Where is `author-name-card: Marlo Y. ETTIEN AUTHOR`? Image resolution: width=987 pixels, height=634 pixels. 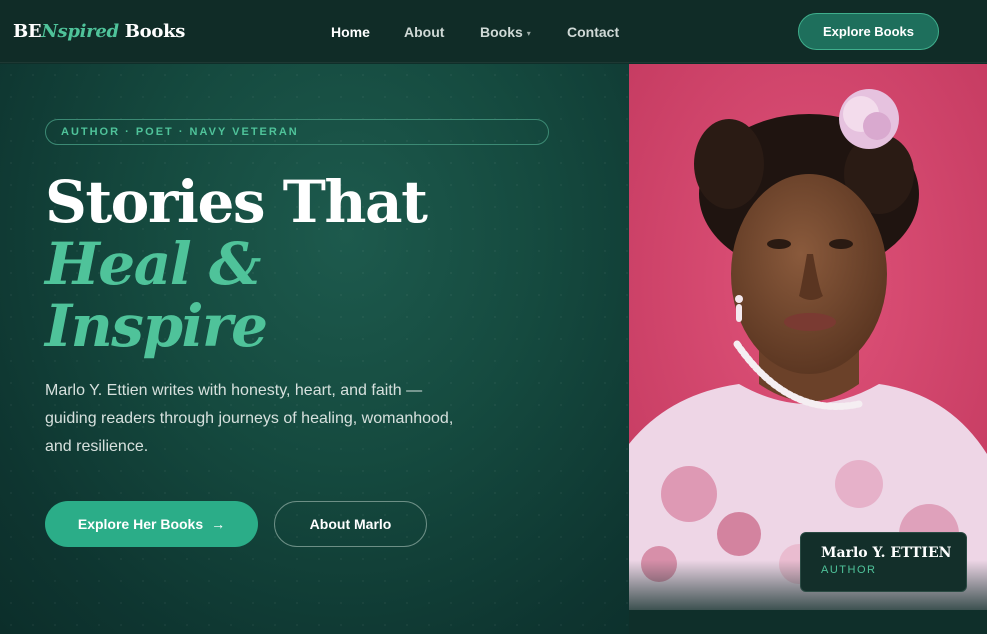
author-name-card: Marlo Y. ETTIEN AUTHOR is located at coordinates (883, 562).